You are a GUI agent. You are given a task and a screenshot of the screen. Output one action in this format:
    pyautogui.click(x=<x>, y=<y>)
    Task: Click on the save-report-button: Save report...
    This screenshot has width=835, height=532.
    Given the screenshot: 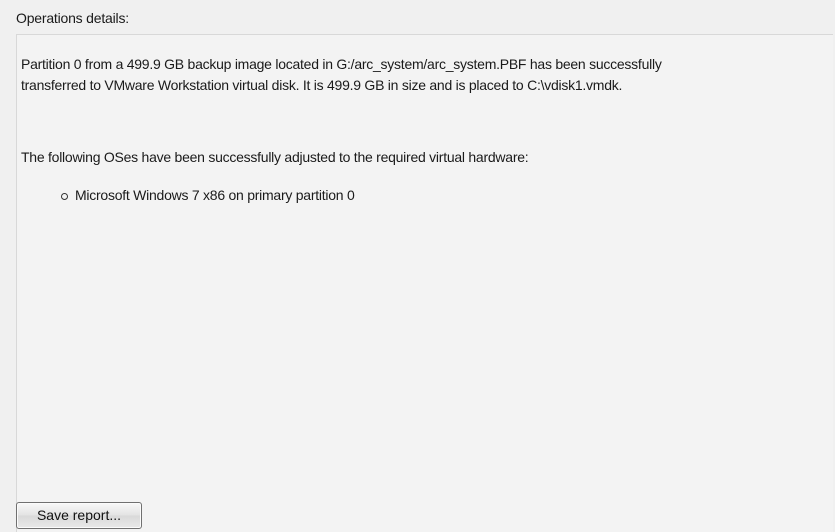 What is the action you would take?
    pyautogui.click(x=79, y=515)
    